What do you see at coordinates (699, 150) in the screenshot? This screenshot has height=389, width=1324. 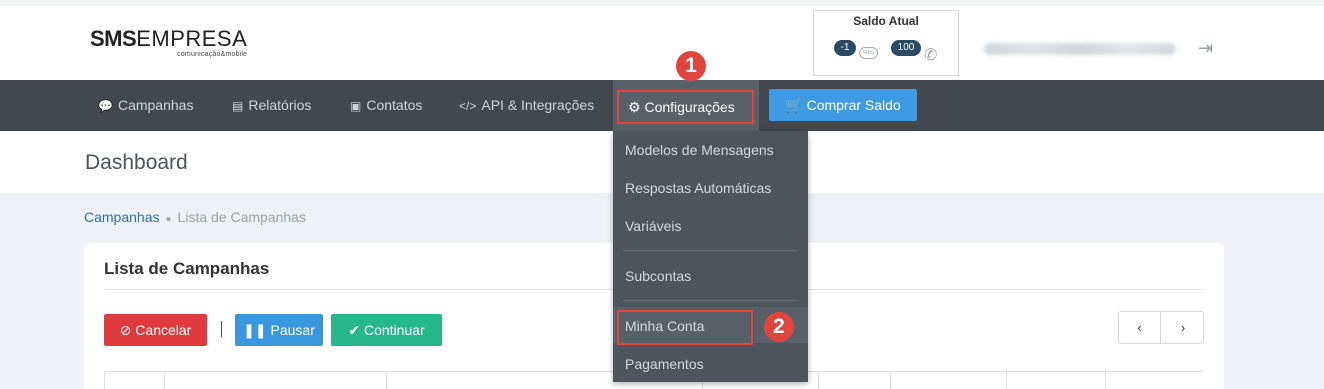 I see `menu-item-modelos: Modelos de Mensagens` at bounding box center [699, 150].